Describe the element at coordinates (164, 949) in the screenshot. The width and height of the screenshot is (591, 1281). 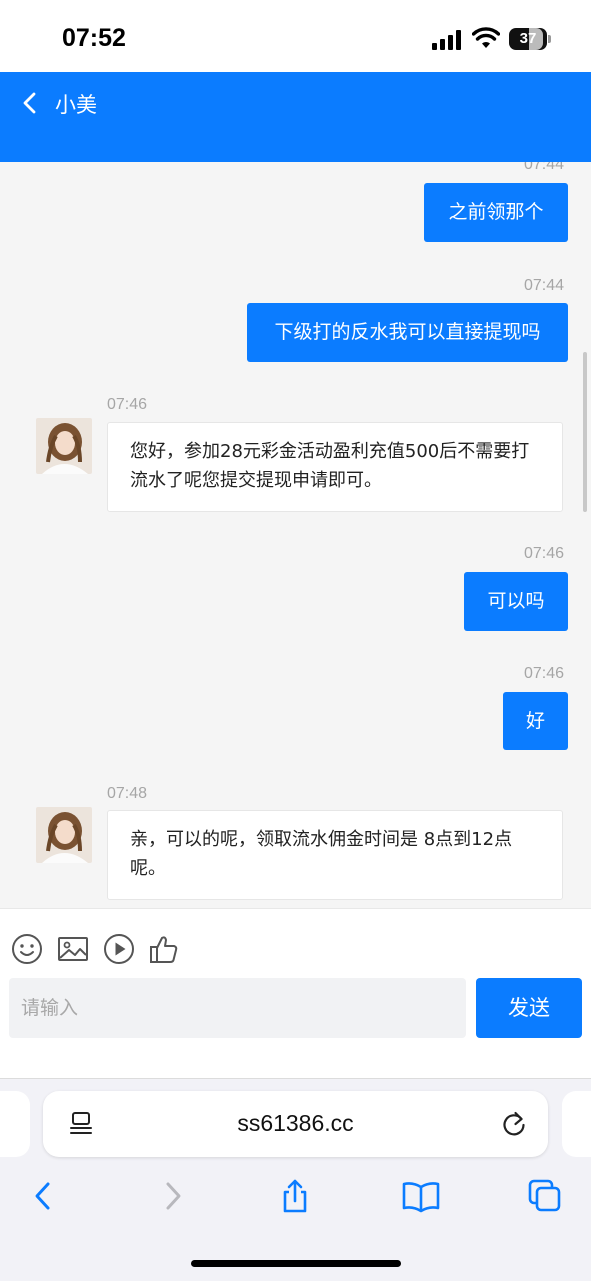
I see `thumbs-up-icon` at that location.